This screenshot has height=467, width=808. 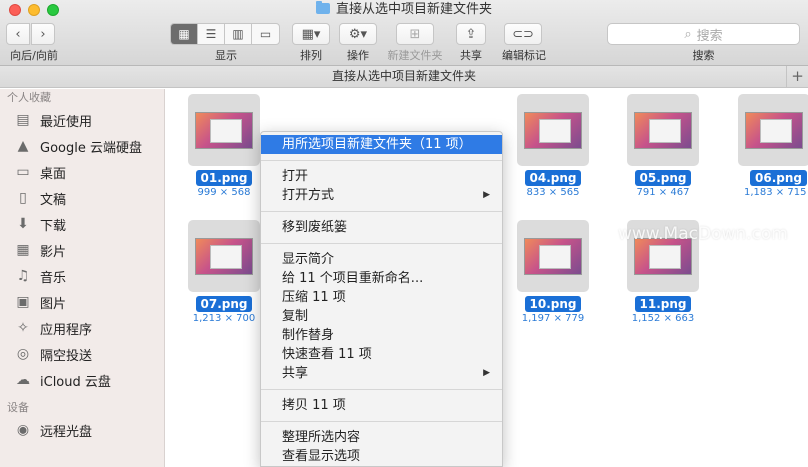 I want to click on google-drive-icon: ▲, so click(x=23, y=146).